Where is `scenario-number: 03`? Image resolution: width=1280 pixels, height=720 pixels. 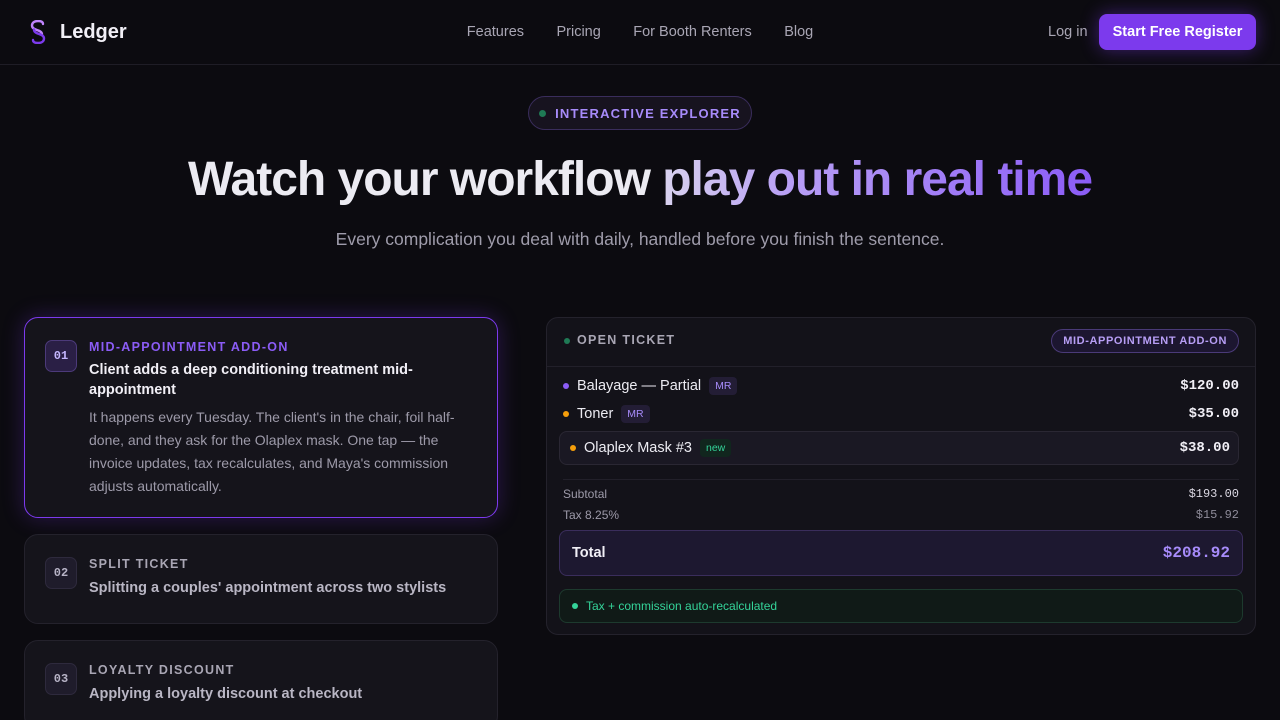 scenario-number: 03 is located at coordinates (61, 679).